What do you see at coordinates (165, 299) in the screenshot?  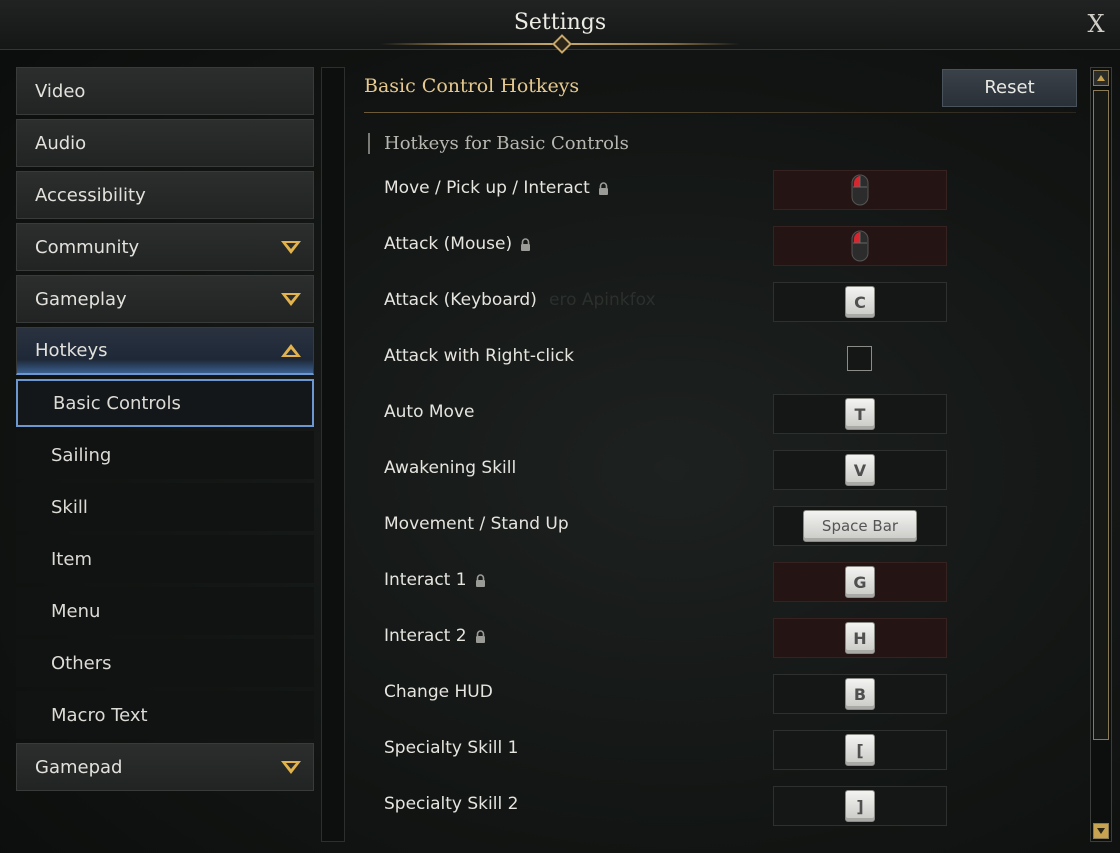 I see `sidebar-item-gameplay: Gameplay` at bounding box center [165, 299].